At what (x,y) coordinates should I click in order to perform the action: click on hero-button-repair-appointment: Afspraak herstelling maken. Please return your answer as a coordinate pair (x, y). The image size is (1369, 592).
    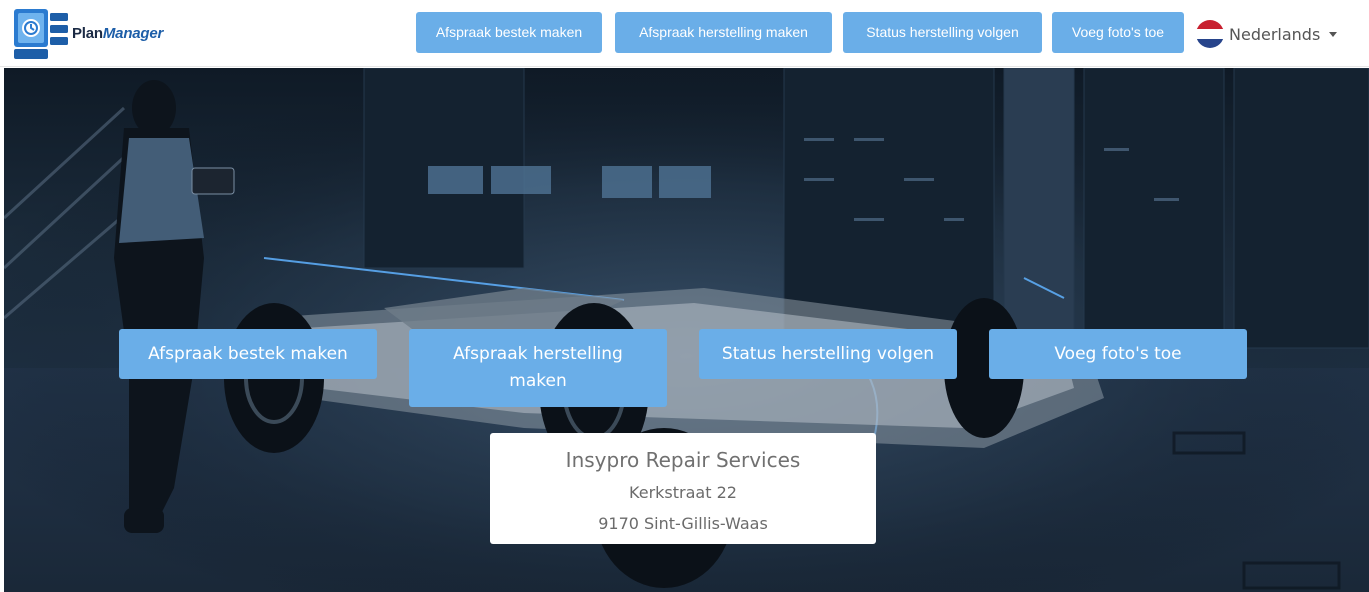
    Looking at the image, I should click on (538, 368).